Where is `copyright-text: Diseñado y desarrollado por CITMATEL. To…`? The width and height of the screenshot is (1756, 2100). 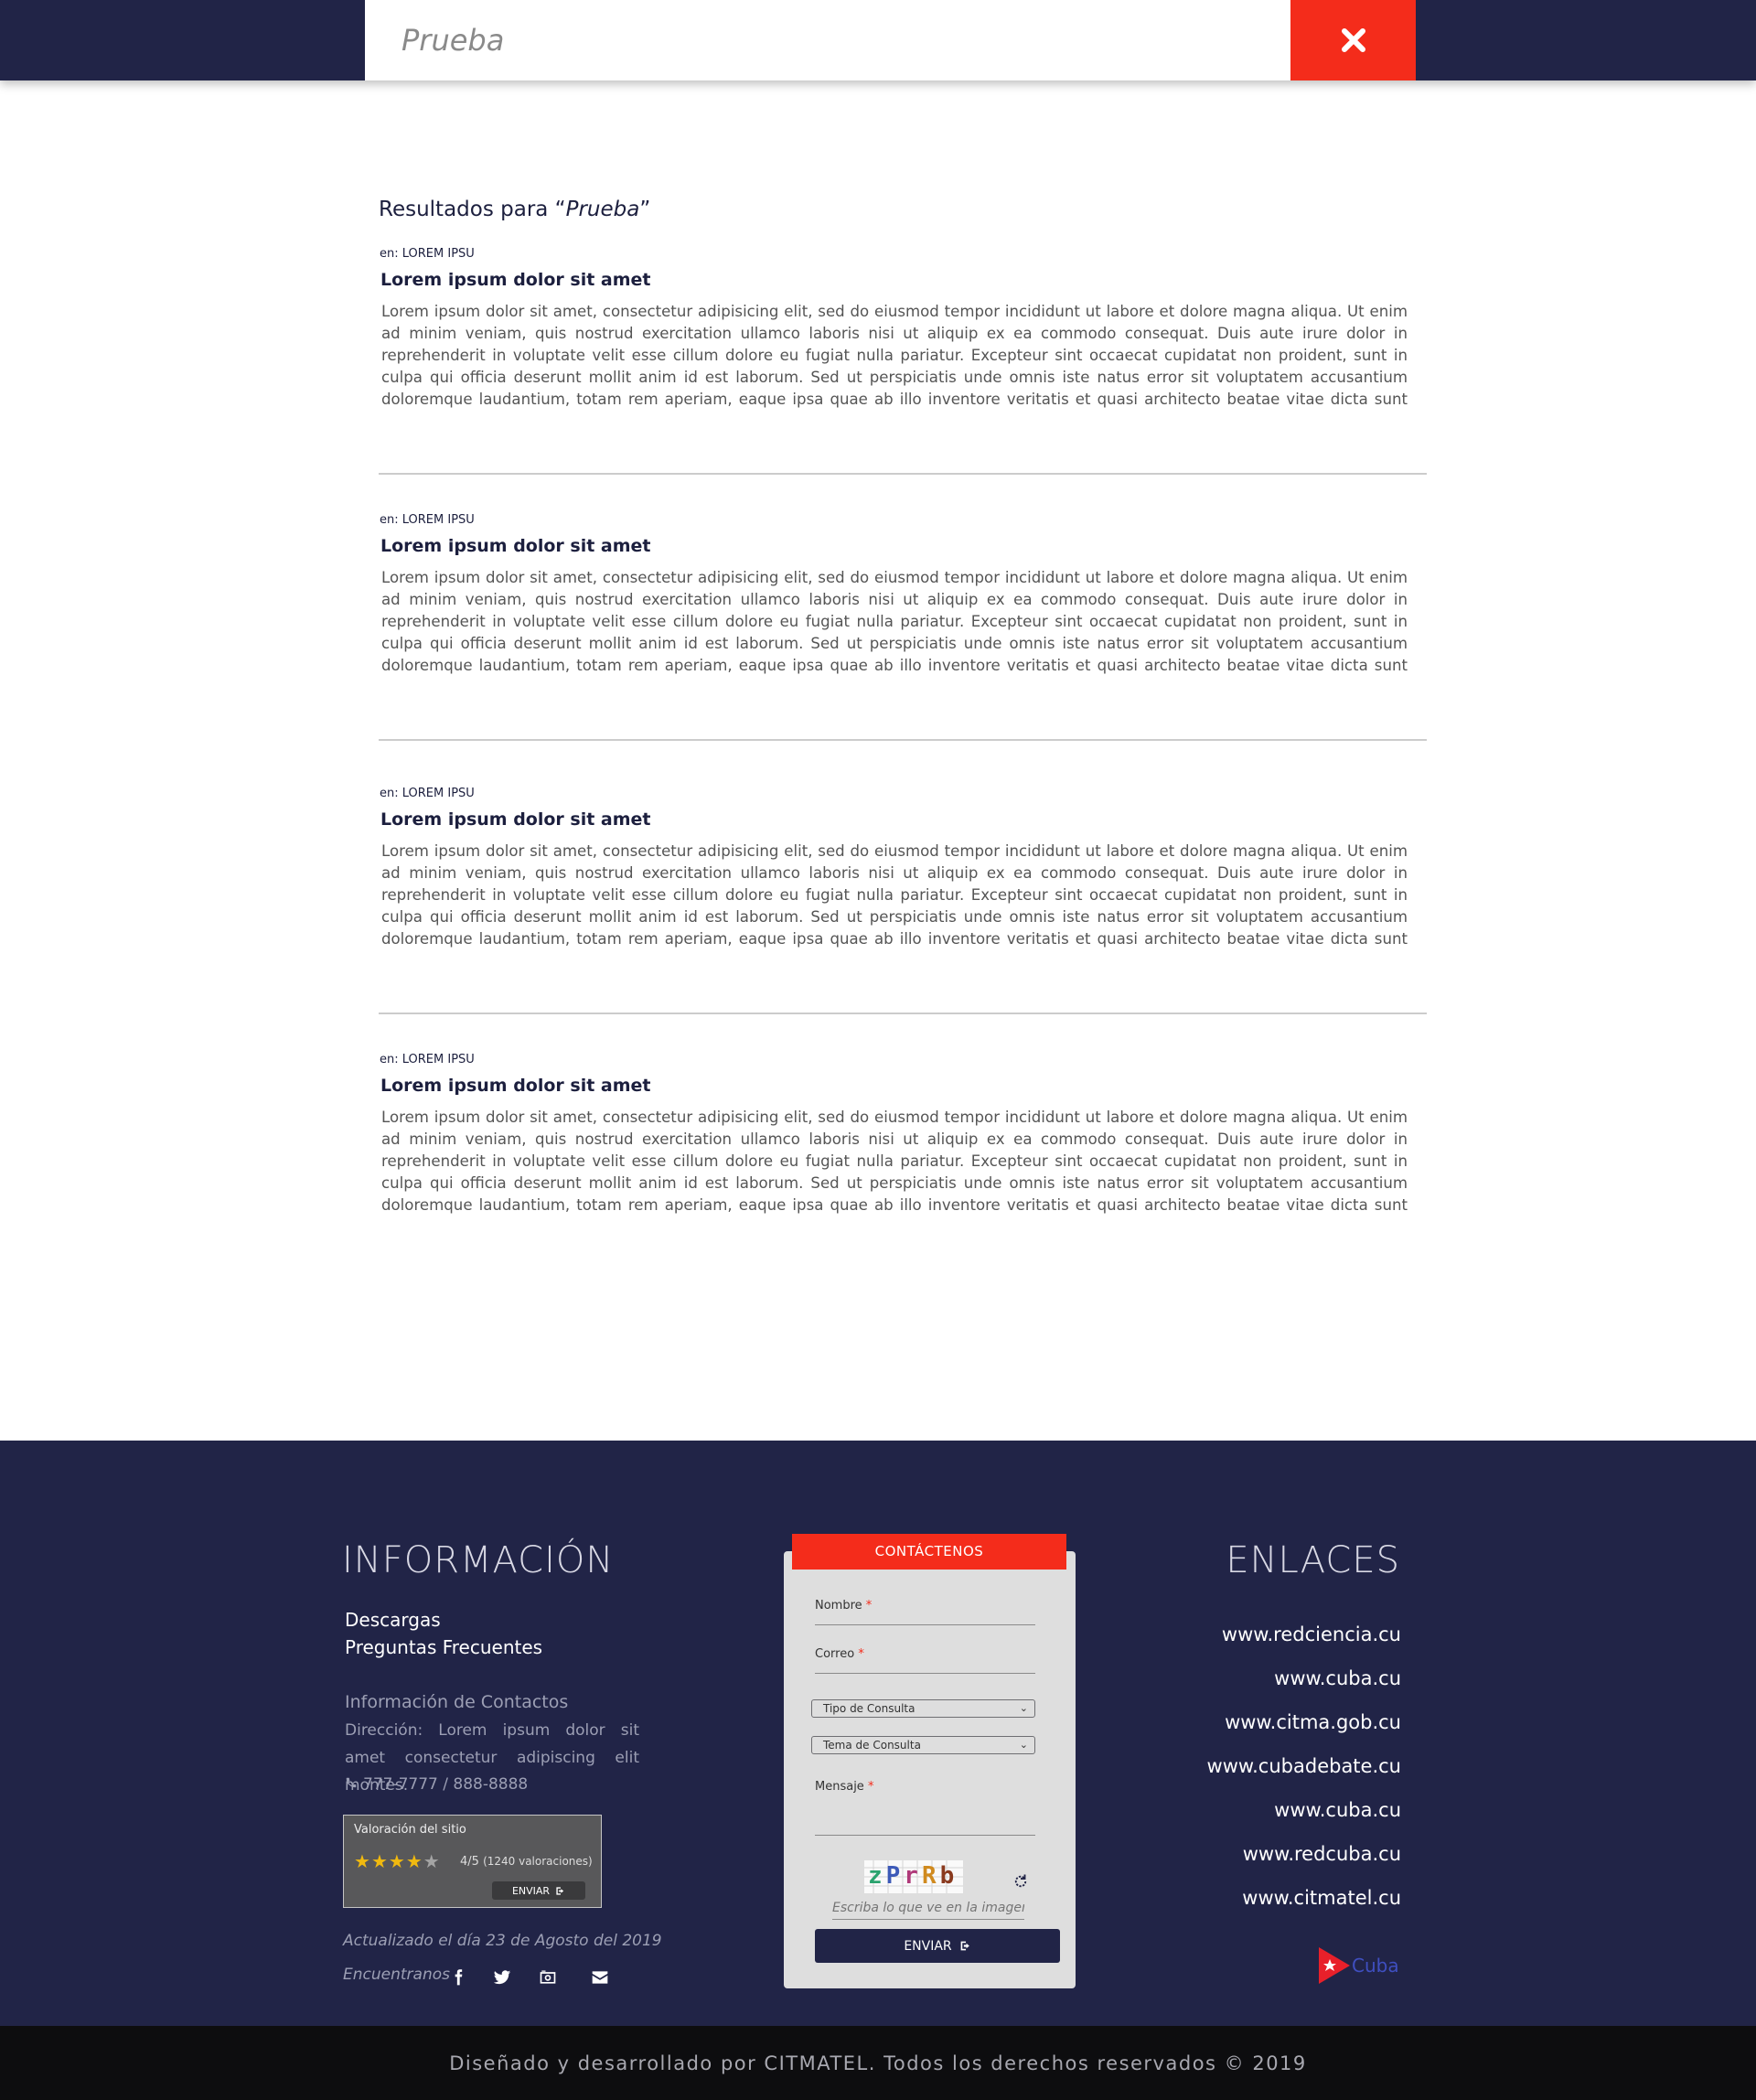
copyright-text: Diseñado y desarrollado por CITMATEL. To… is located at coordinates (878, 2063).